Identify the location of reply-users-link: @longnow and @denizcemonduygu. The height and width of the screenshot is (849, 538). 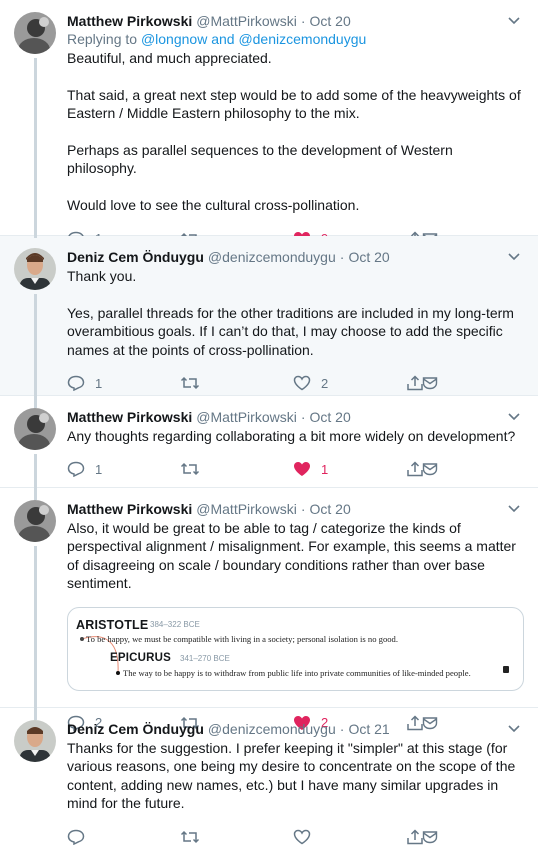
(253, 39).